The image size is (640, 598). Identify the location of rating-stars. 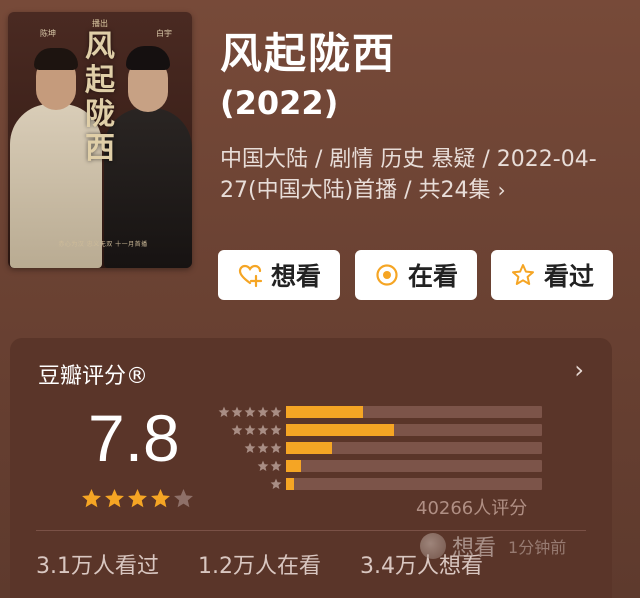
(137, 500).